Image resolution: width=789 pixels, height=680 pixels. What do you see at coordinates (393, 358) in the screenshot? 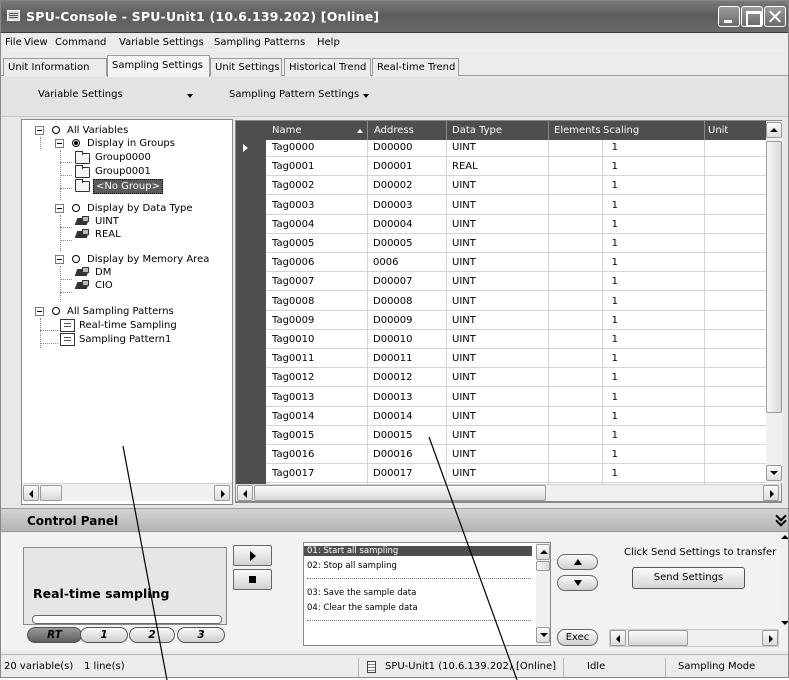
I see `cell-address: D00011` at bounding box center [393, 358].